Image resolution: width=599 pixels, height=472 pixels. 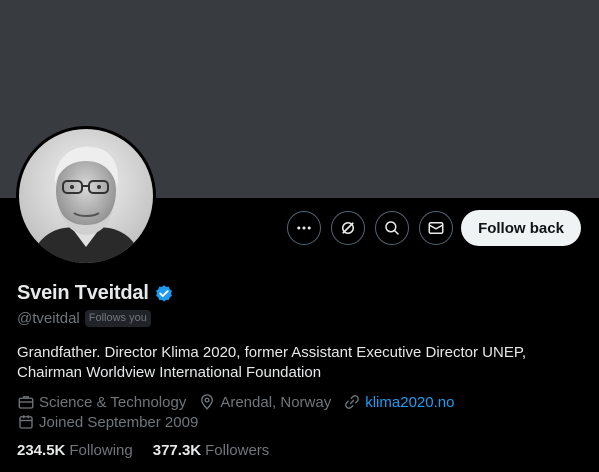 I want to click on category-text: Science & Technology, so click(x=113, y=402).